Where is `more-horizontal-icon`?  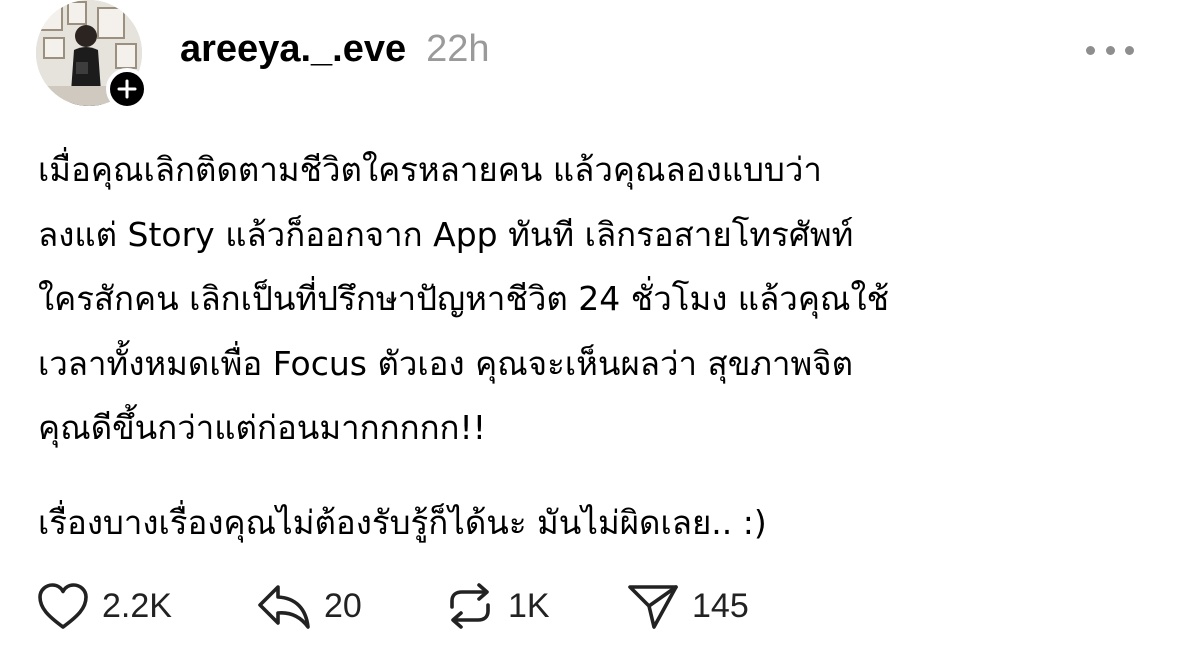 more-horizontal-icon is located at coordinates (1090, 50).